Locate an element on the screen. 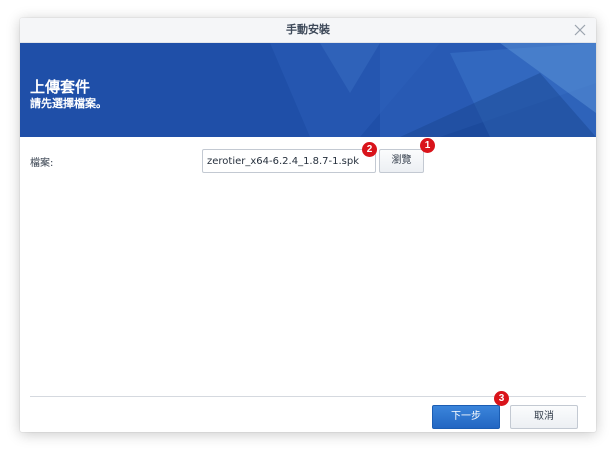 The image size is (615, 451). dialog-titlebar: 手動安裝 is located at coordinates (308, 30).